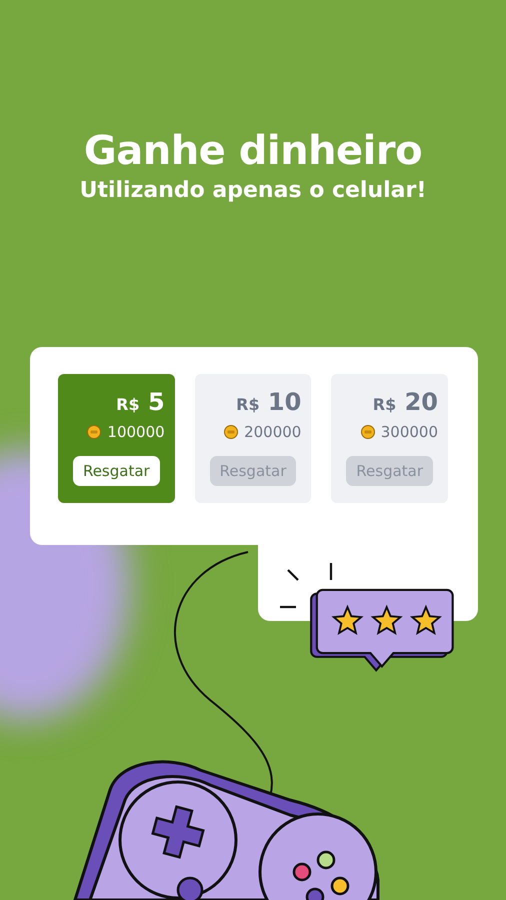 The height and width of the screenshot is (900, 506). I want to click on coin-count: 300000, so click(409, 432).